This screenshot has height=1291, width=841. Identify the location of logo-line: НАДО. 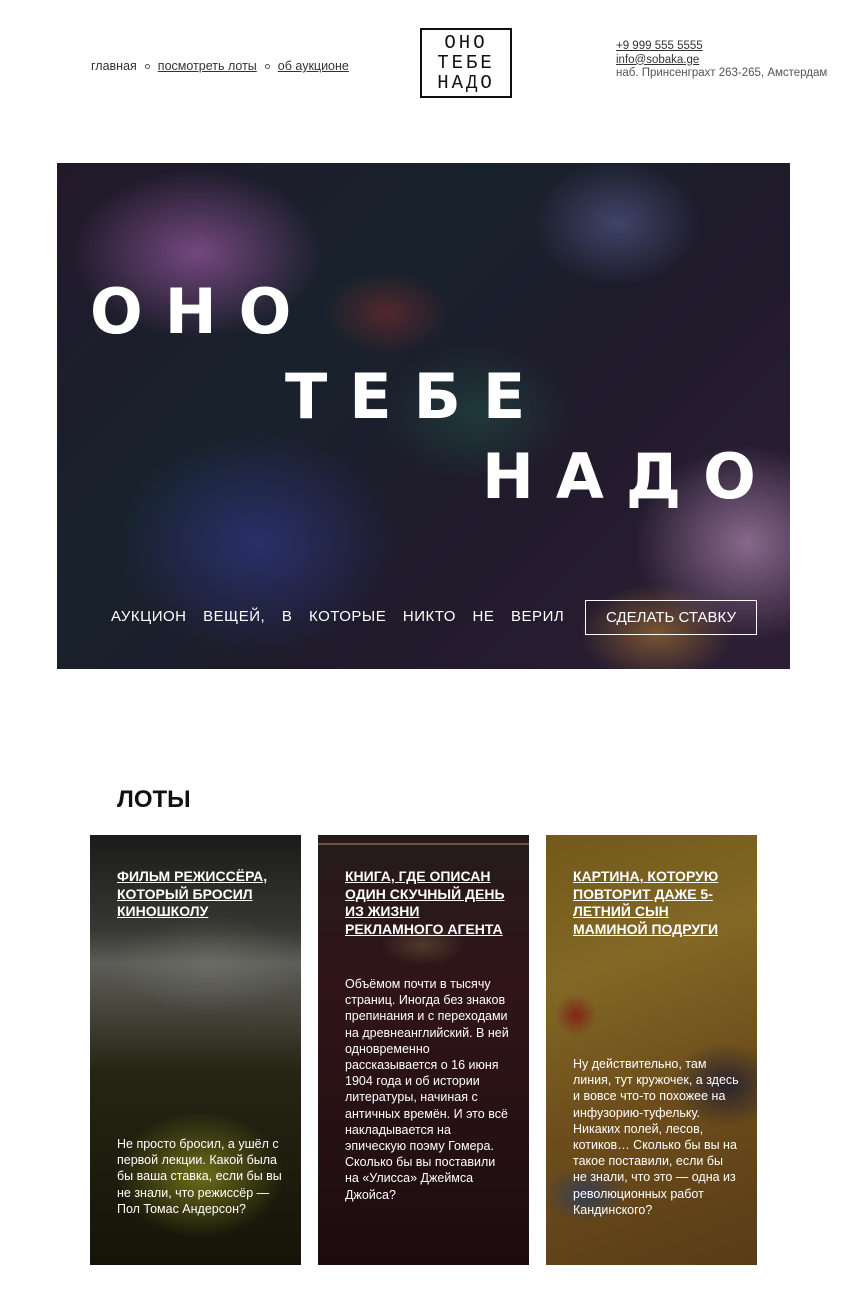
(466, 83).